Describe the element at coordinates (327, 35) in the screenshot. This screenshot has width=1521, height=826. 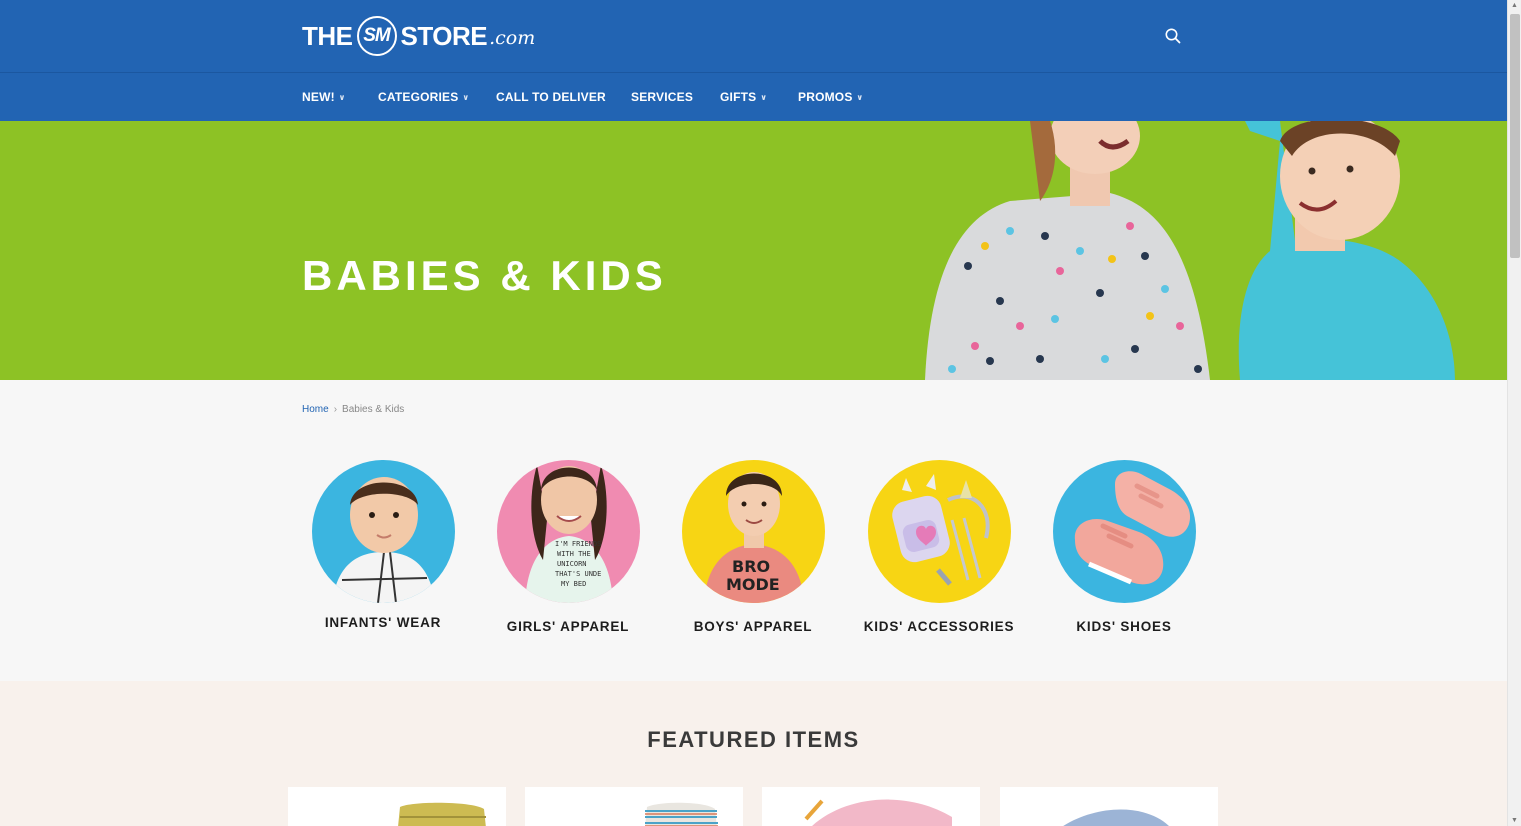
I see `logo-the: THE` at that location.